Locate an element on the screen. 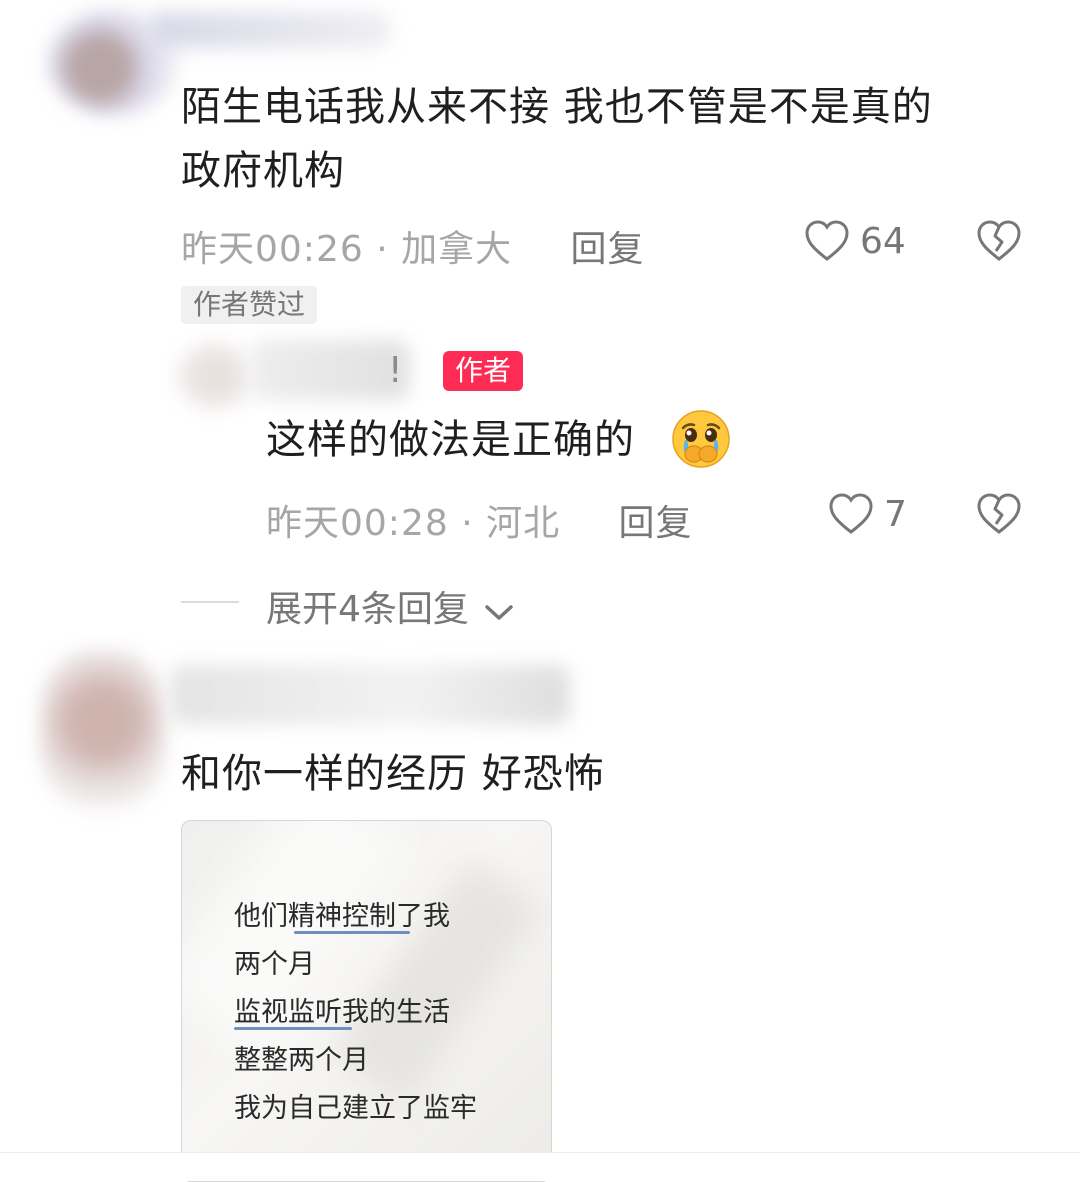 The height and width of the screenshot is (1182, 1080). image-text: 他们精神控制了我 两个月 监视监听我的生活 整整两个月 我为自己建立了监牢 is located at coordinates (355, 1013).